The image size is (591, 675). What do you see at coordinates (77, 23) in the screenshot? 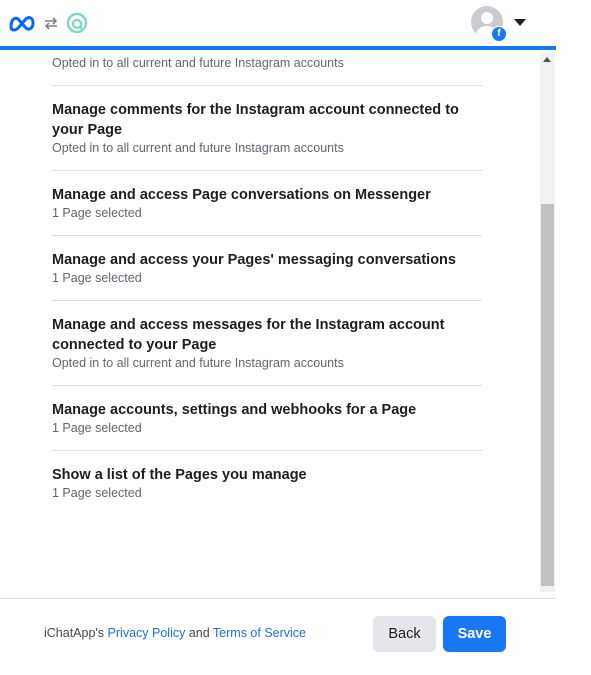
I see `ichatapp-logo` at bounding box center [77, 23].